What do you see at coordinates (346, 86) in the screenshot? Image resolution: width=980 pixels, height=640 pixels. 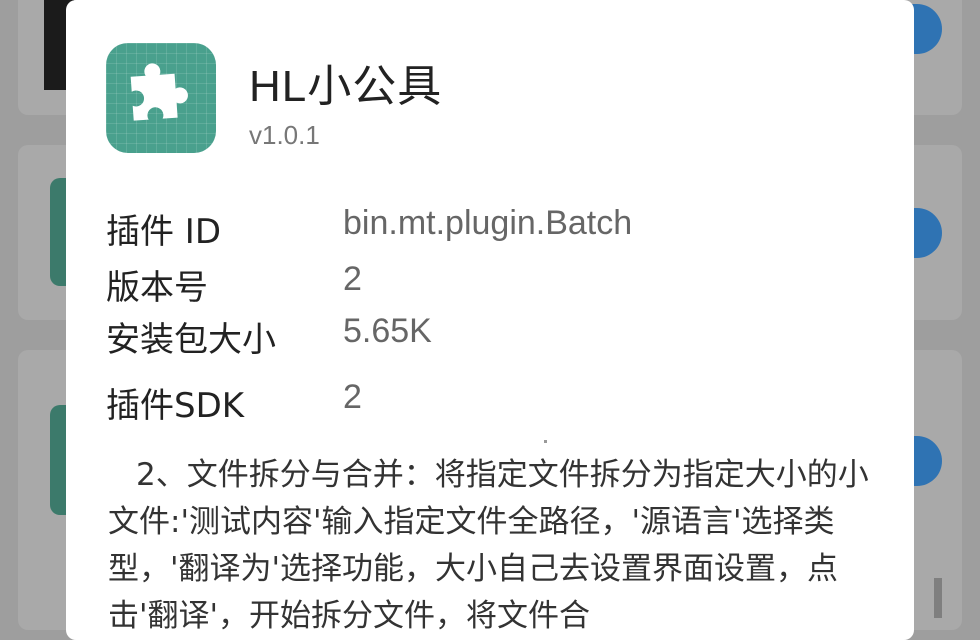 I see `plugin-name: HL小公具` at bounding box center [346, 86].